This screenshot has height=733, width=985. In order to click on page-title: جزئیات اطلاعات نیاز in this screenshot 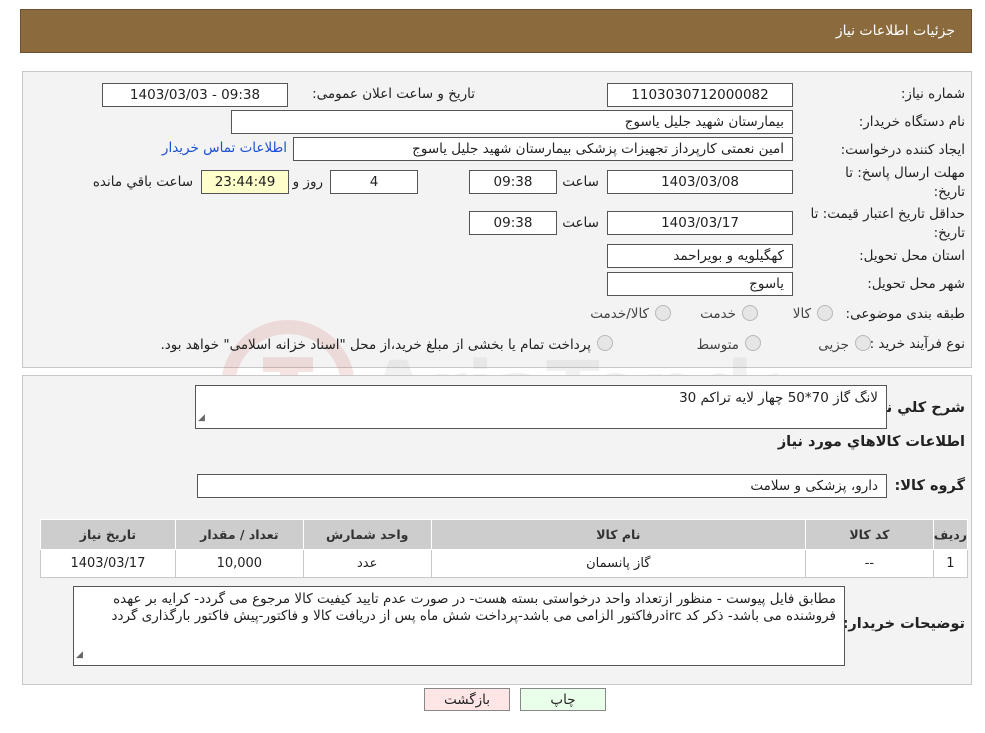, I will do `click(895, 31)`.